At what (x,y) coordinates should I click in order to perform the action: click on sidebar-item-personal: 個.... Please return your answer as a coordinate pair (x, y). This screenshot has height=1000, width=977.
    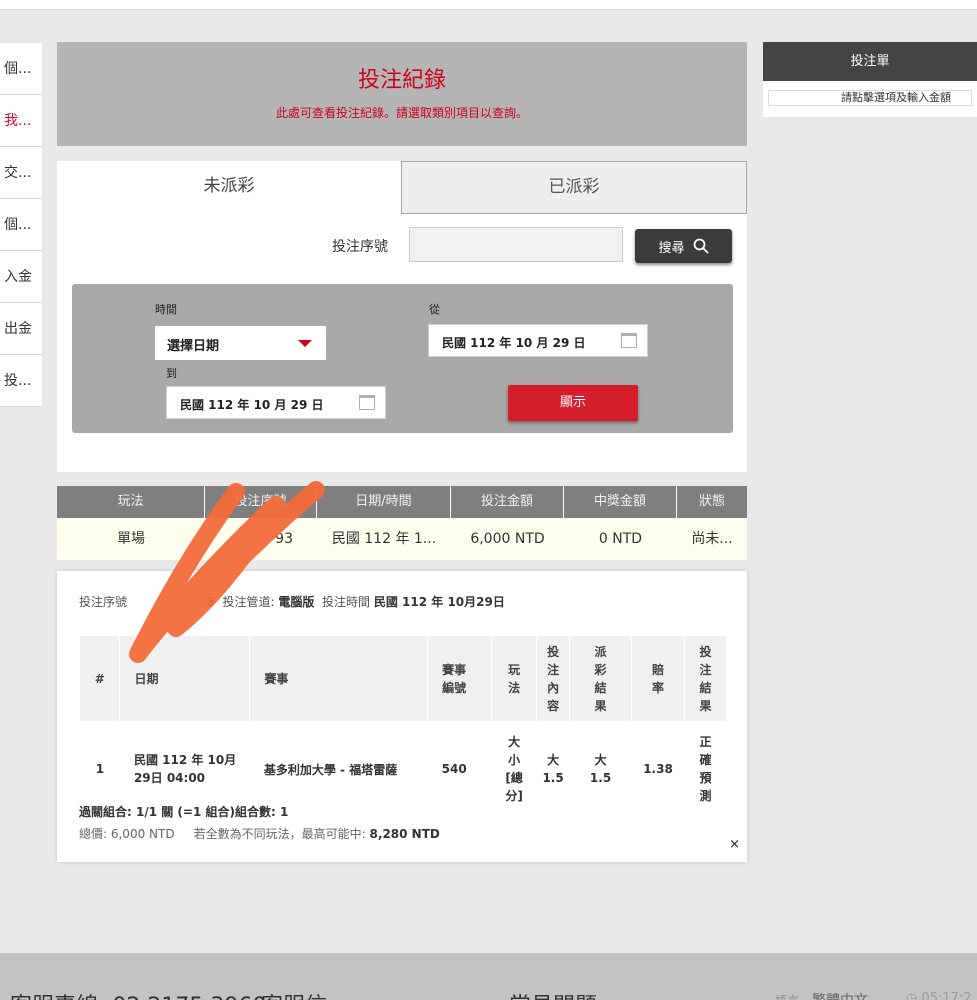
    Looking at the image, I should click on (21, 225).